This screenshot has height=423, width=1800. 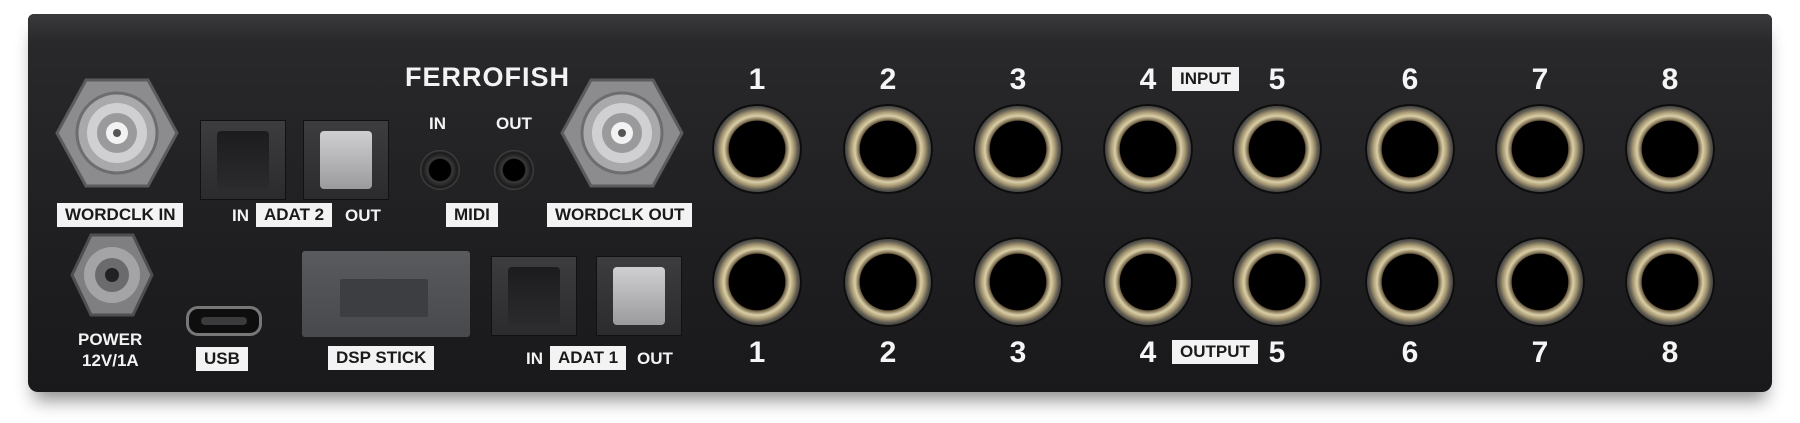 I want to click on input-number-1: 1, so click(x=757, y=79).